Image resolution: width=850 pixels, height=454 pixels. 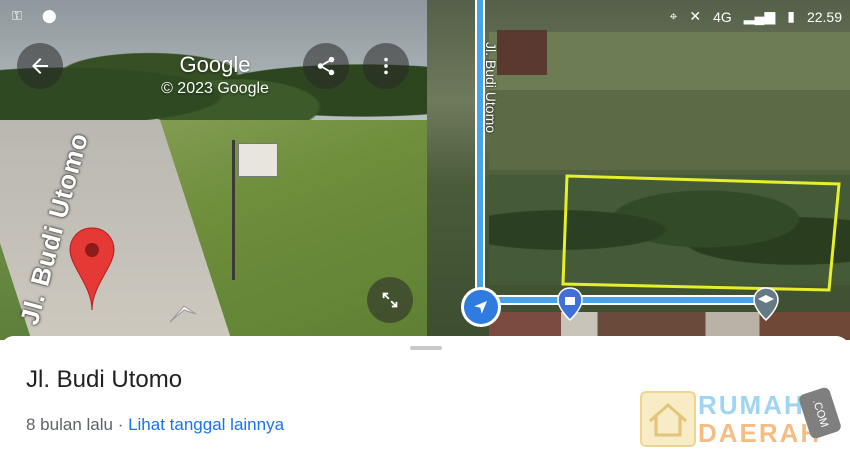 What do you see at coordinates (215, 64) in the screenshot?
I see `google-brand: Google` at bounding box center [215, 64].